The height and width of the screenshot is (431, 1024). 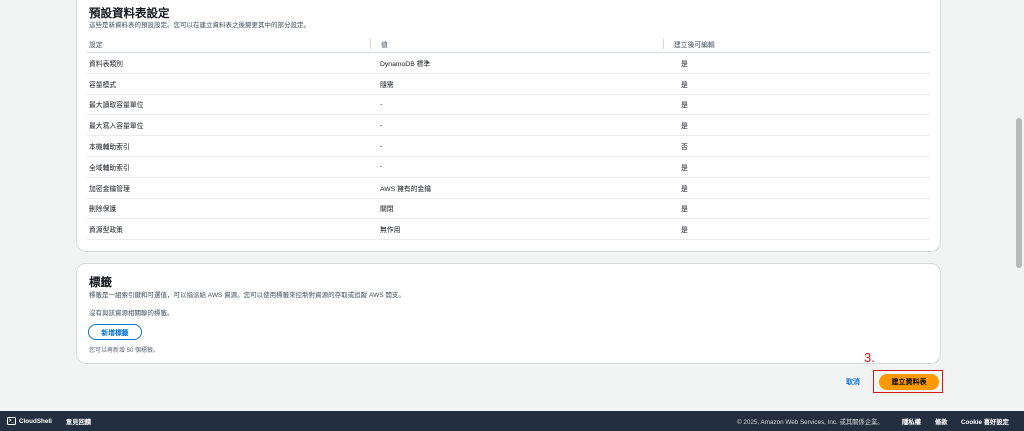 I want to click on table-header: 設定 值 建立後可編輯, so click(x=508, y=44).